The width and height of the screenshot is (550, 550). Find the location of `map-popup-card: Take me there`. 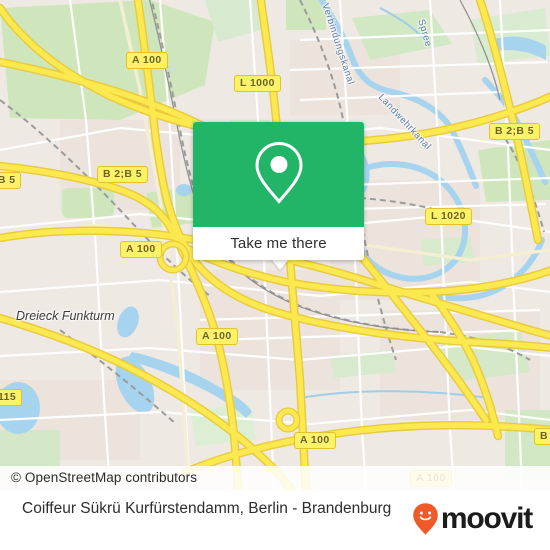

map-popup-card: Take me there is located at coordinates (278, 191).